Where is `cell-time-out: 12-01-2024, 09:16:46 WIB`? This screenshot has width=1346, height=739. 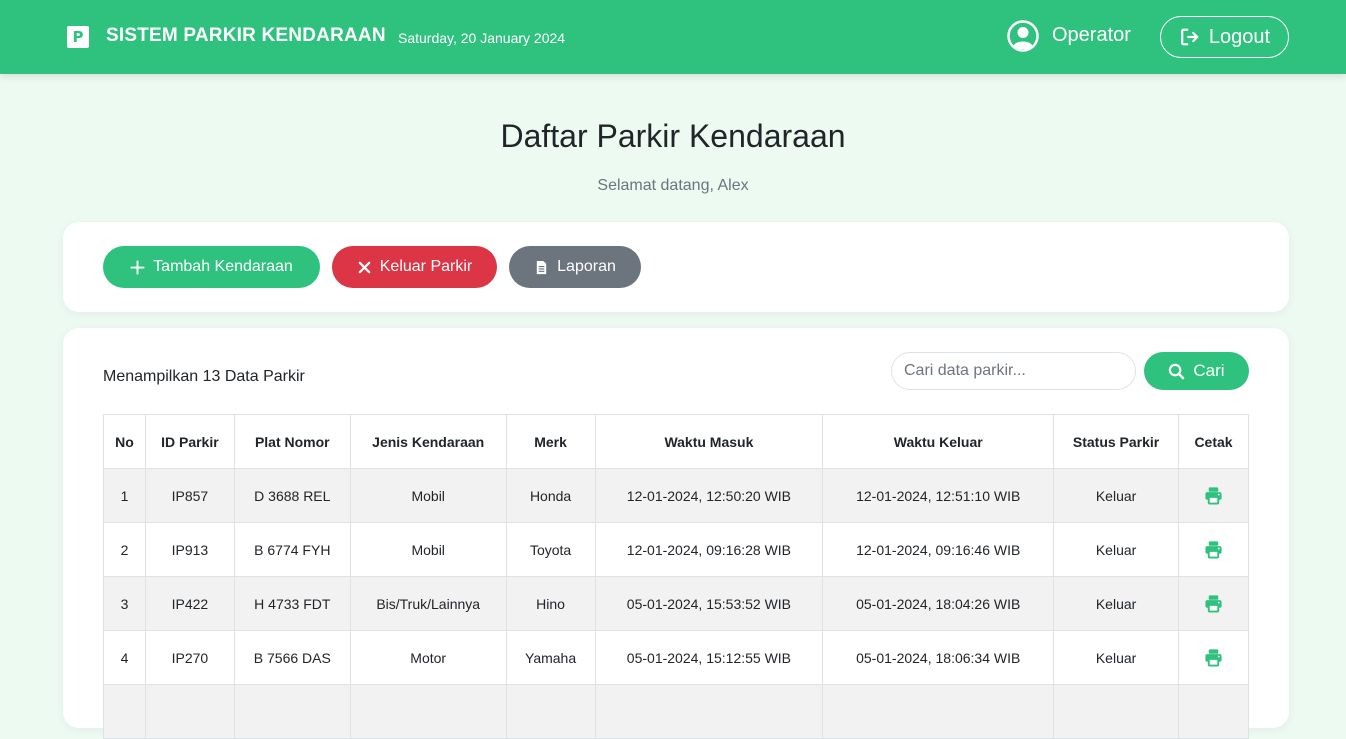 cell-time-out: 12-01-2024, 09:16:46 WIB is located at coordinates (938, 549).